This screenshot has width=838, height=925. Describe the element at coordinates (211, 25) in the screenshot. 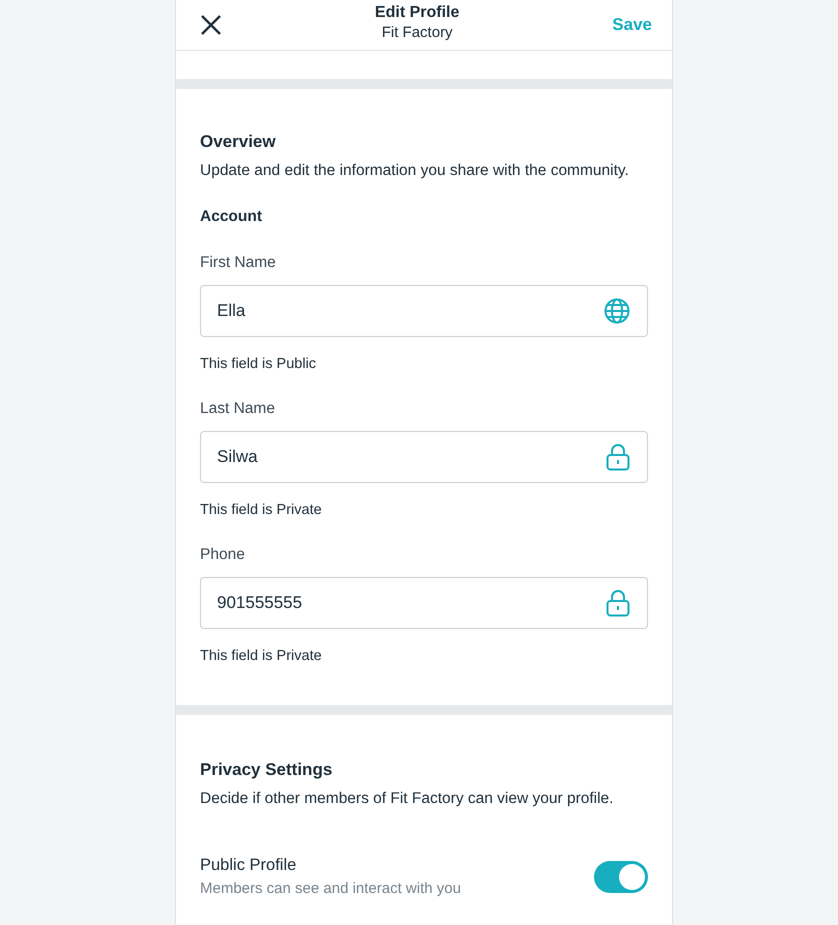

I see `close-button` at that location.